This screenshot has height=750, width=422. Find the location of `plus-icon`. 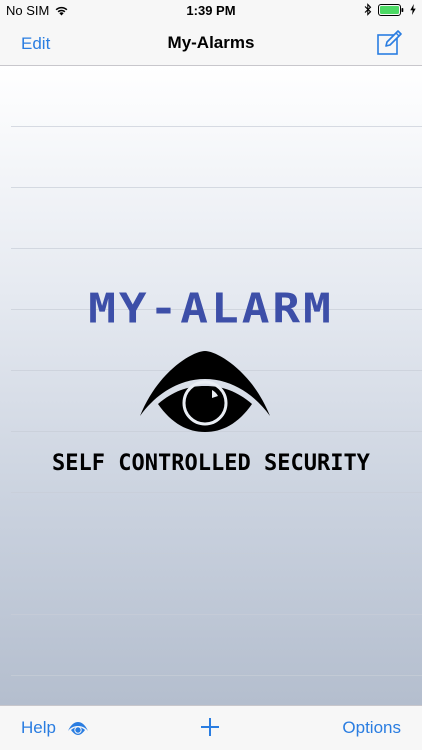

plus-icon is located at coordinates (210, 727).